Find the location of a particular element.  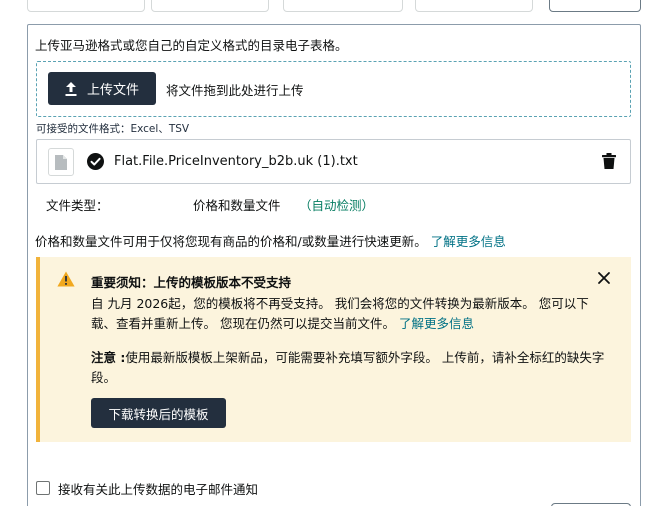

accepted-formats: 可接受的文件格式：Excel、TSV is located at coordinates (113, 129).